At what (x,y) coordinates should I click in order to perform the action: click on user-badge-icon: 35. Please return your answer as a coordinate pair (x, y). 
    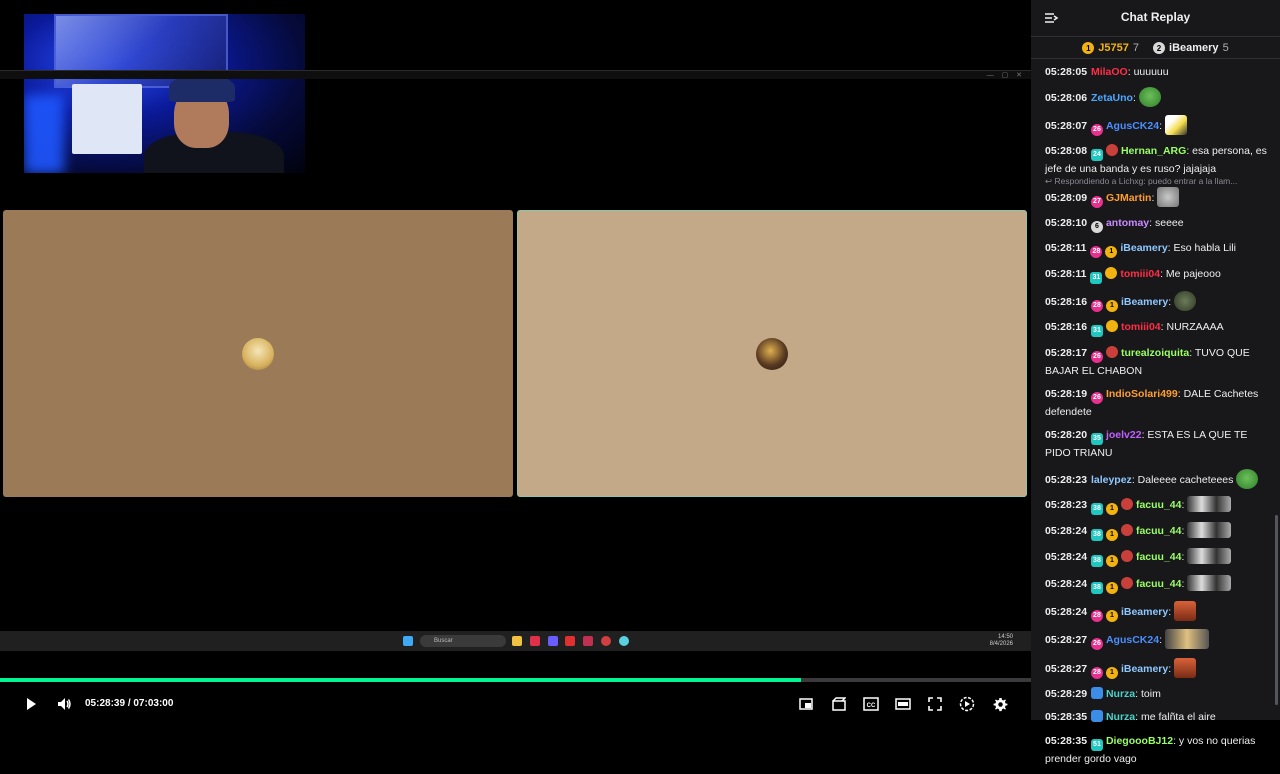
    Looking at the image, I should click on (1096, 439).